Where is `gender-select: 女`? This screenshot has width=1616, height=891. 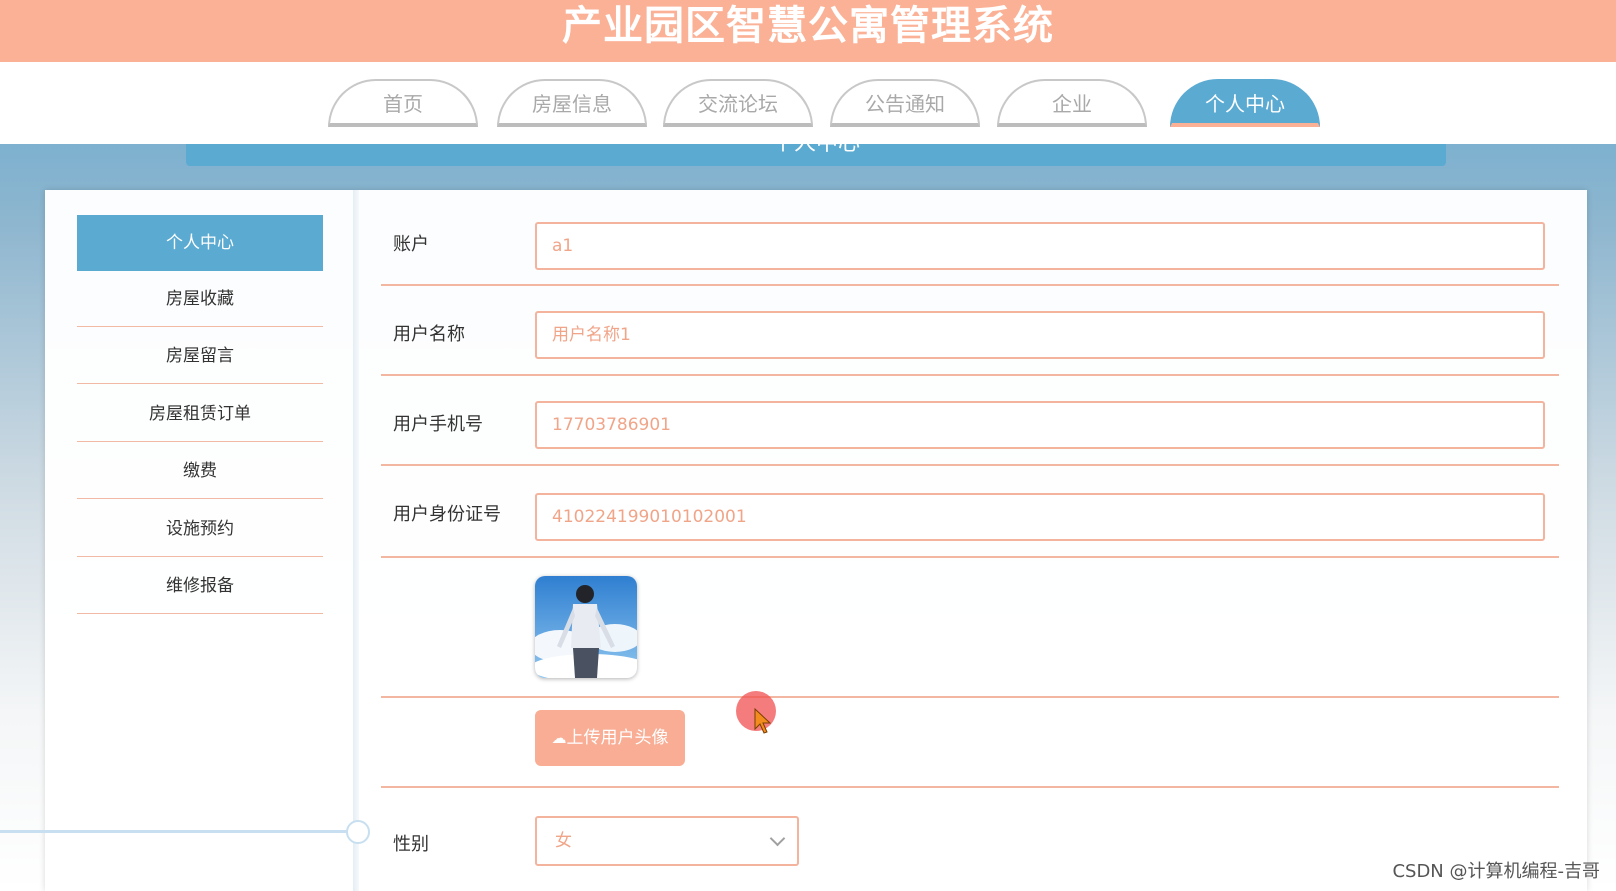
gender-select: 女 is located at coordinates (667, 841).